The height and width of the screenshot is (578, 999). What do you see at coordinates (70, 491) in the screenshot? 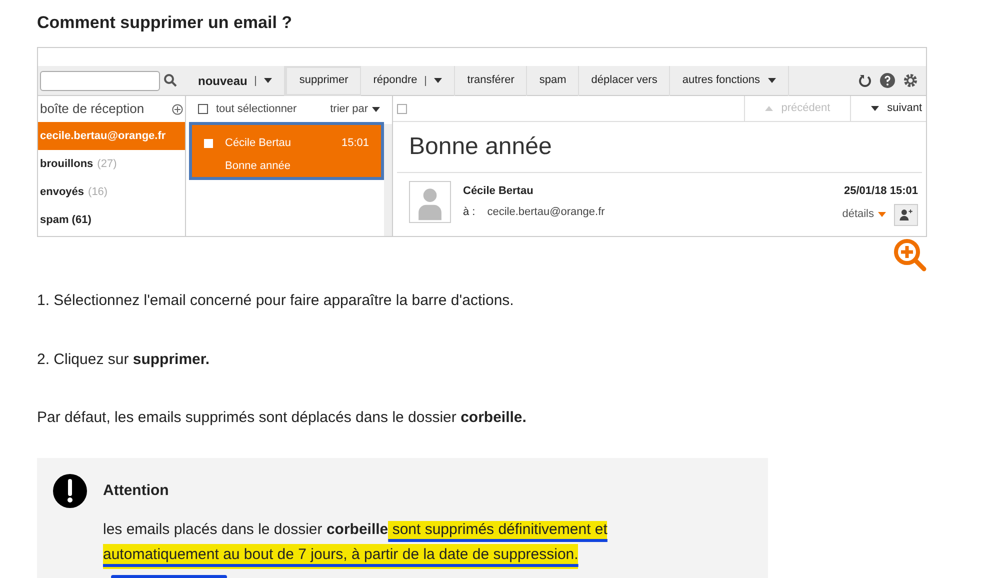
I see `exclamation-icon` at bounding box center [70, 491].